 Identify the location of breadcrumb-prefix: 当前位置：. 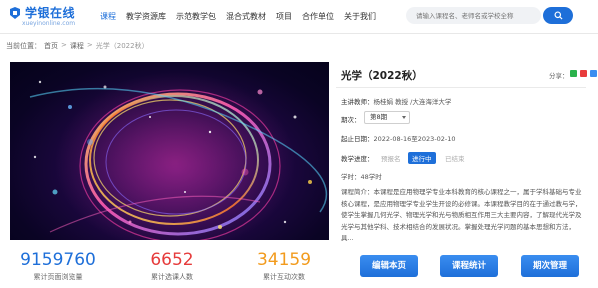
(23, 46).